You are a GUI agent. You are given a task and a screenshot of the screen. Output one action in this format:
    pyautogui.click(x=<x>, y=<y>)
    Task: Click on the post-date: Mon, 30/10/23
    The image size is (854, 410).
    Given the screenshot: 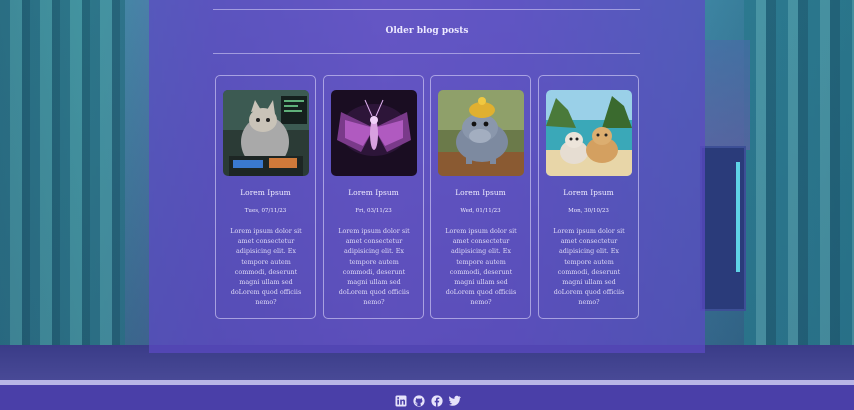 What is the action you would take?
    pyautogui.click(x=588, y=211)
    